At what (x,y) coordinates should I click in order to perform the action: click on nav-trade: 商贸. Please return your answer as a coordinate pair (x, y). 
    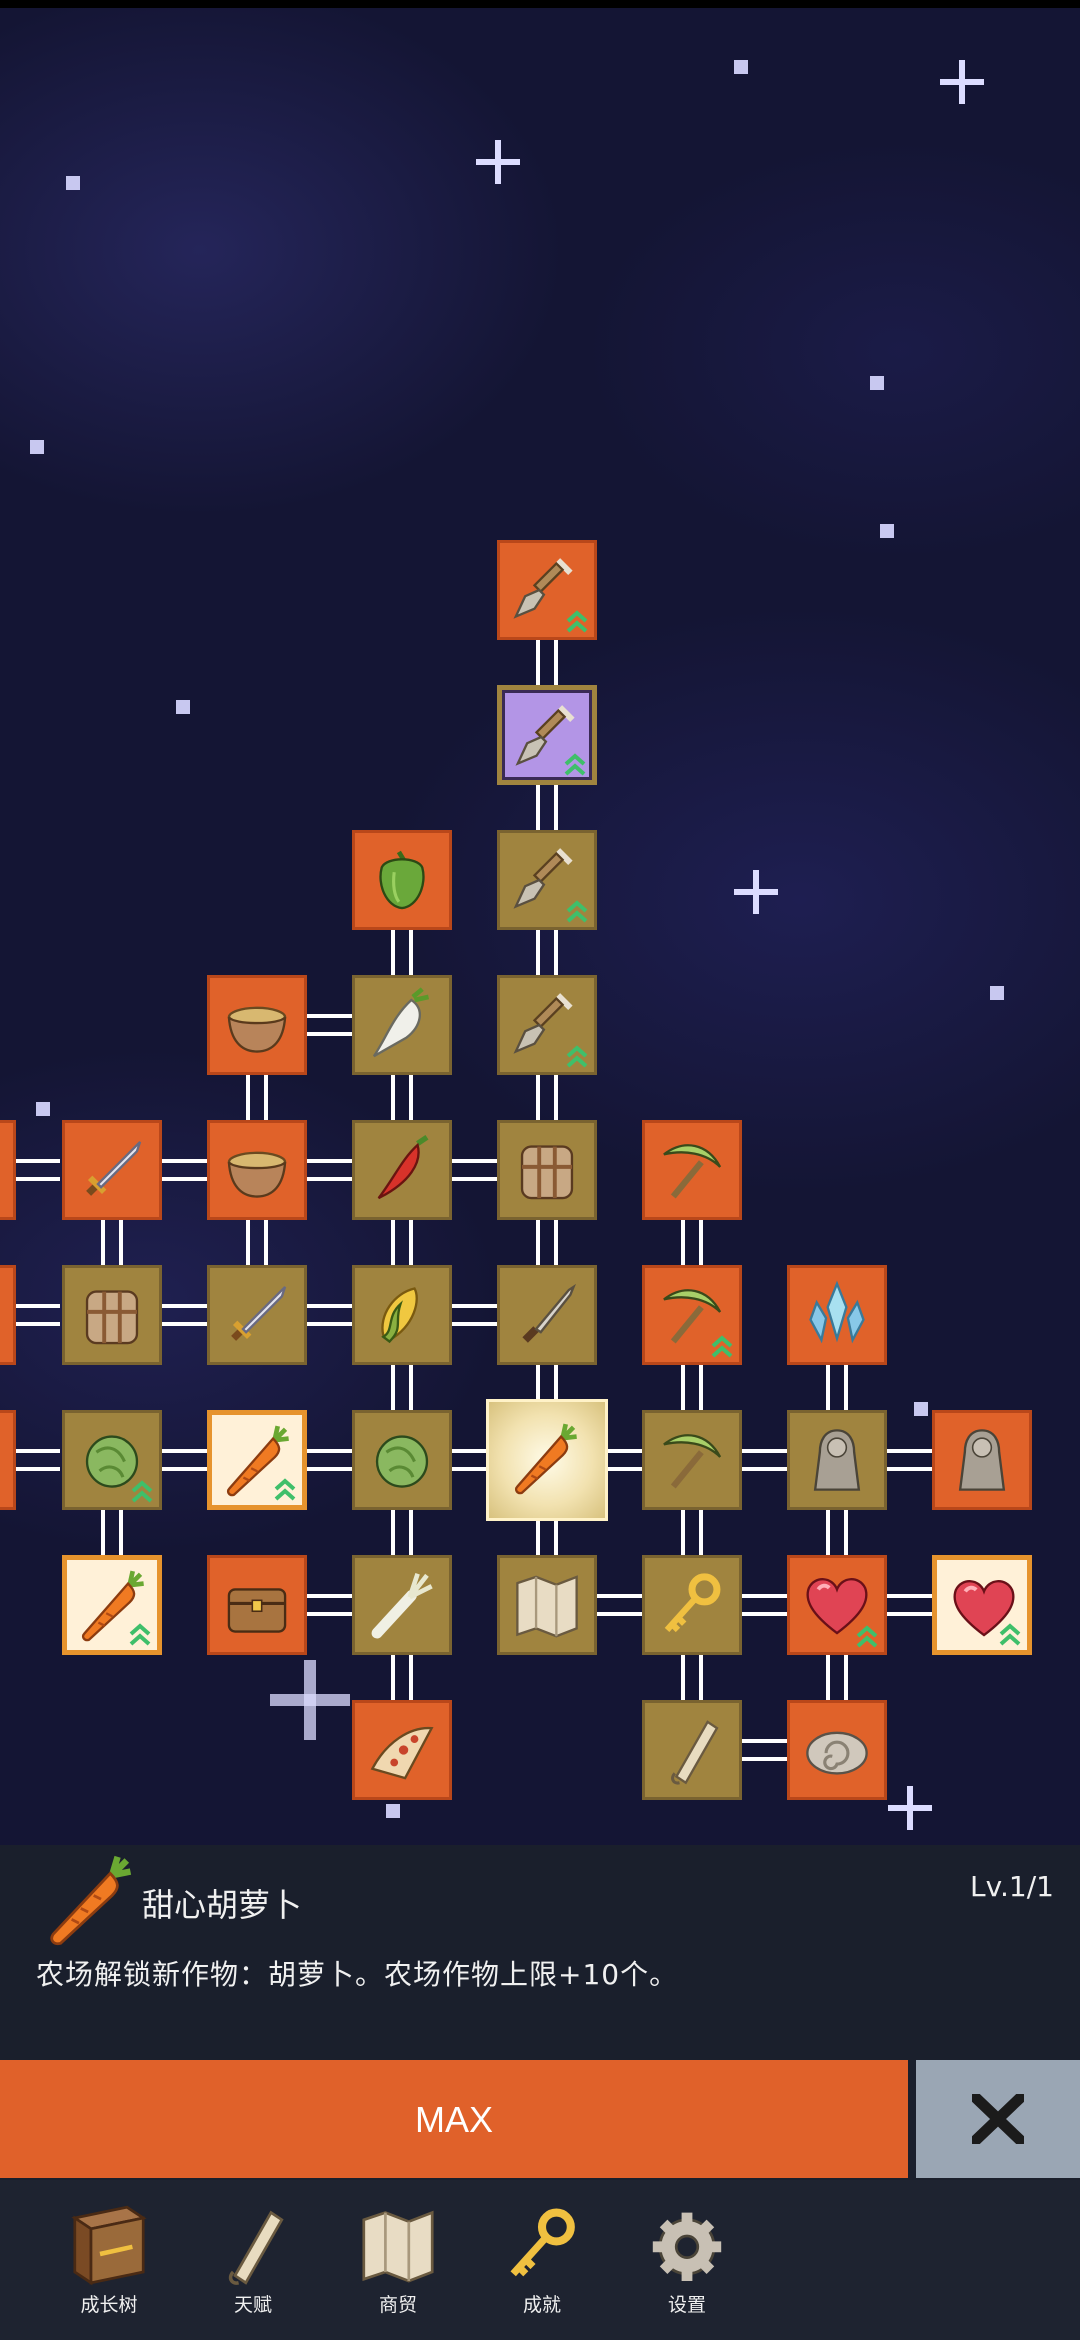
    Looking at the image, I should click on (393, 2260).